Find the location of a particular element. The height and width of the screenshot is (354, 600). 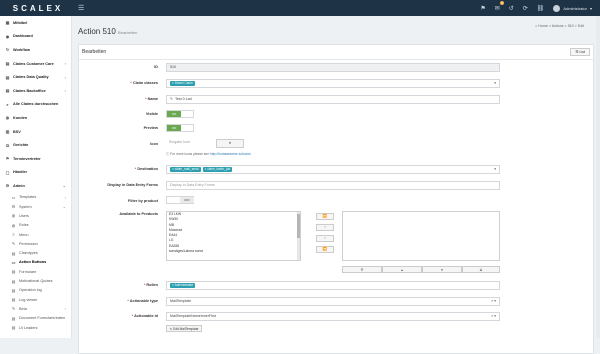

filter-toggle: OFF is located at coordinates (180, 200).